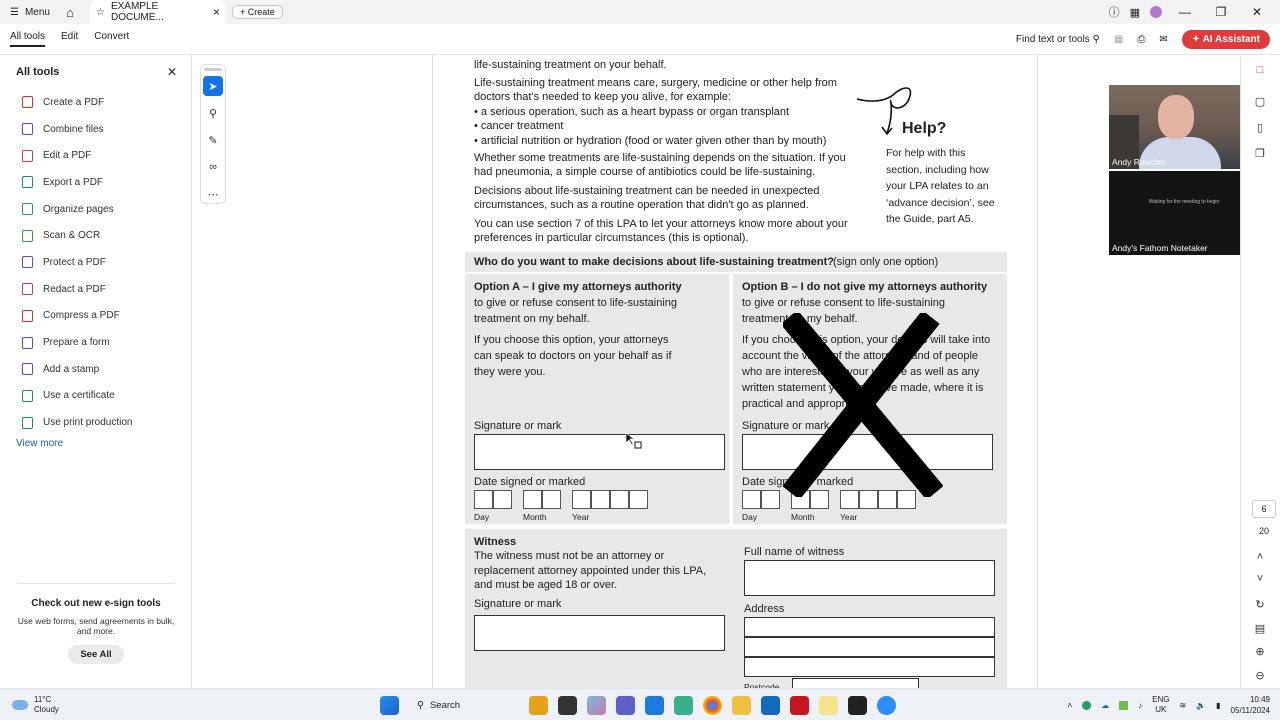 Image resolution: width=1280 pixels, height=720 pixels. I want to click on windows-start-icon, so click(389, 705).